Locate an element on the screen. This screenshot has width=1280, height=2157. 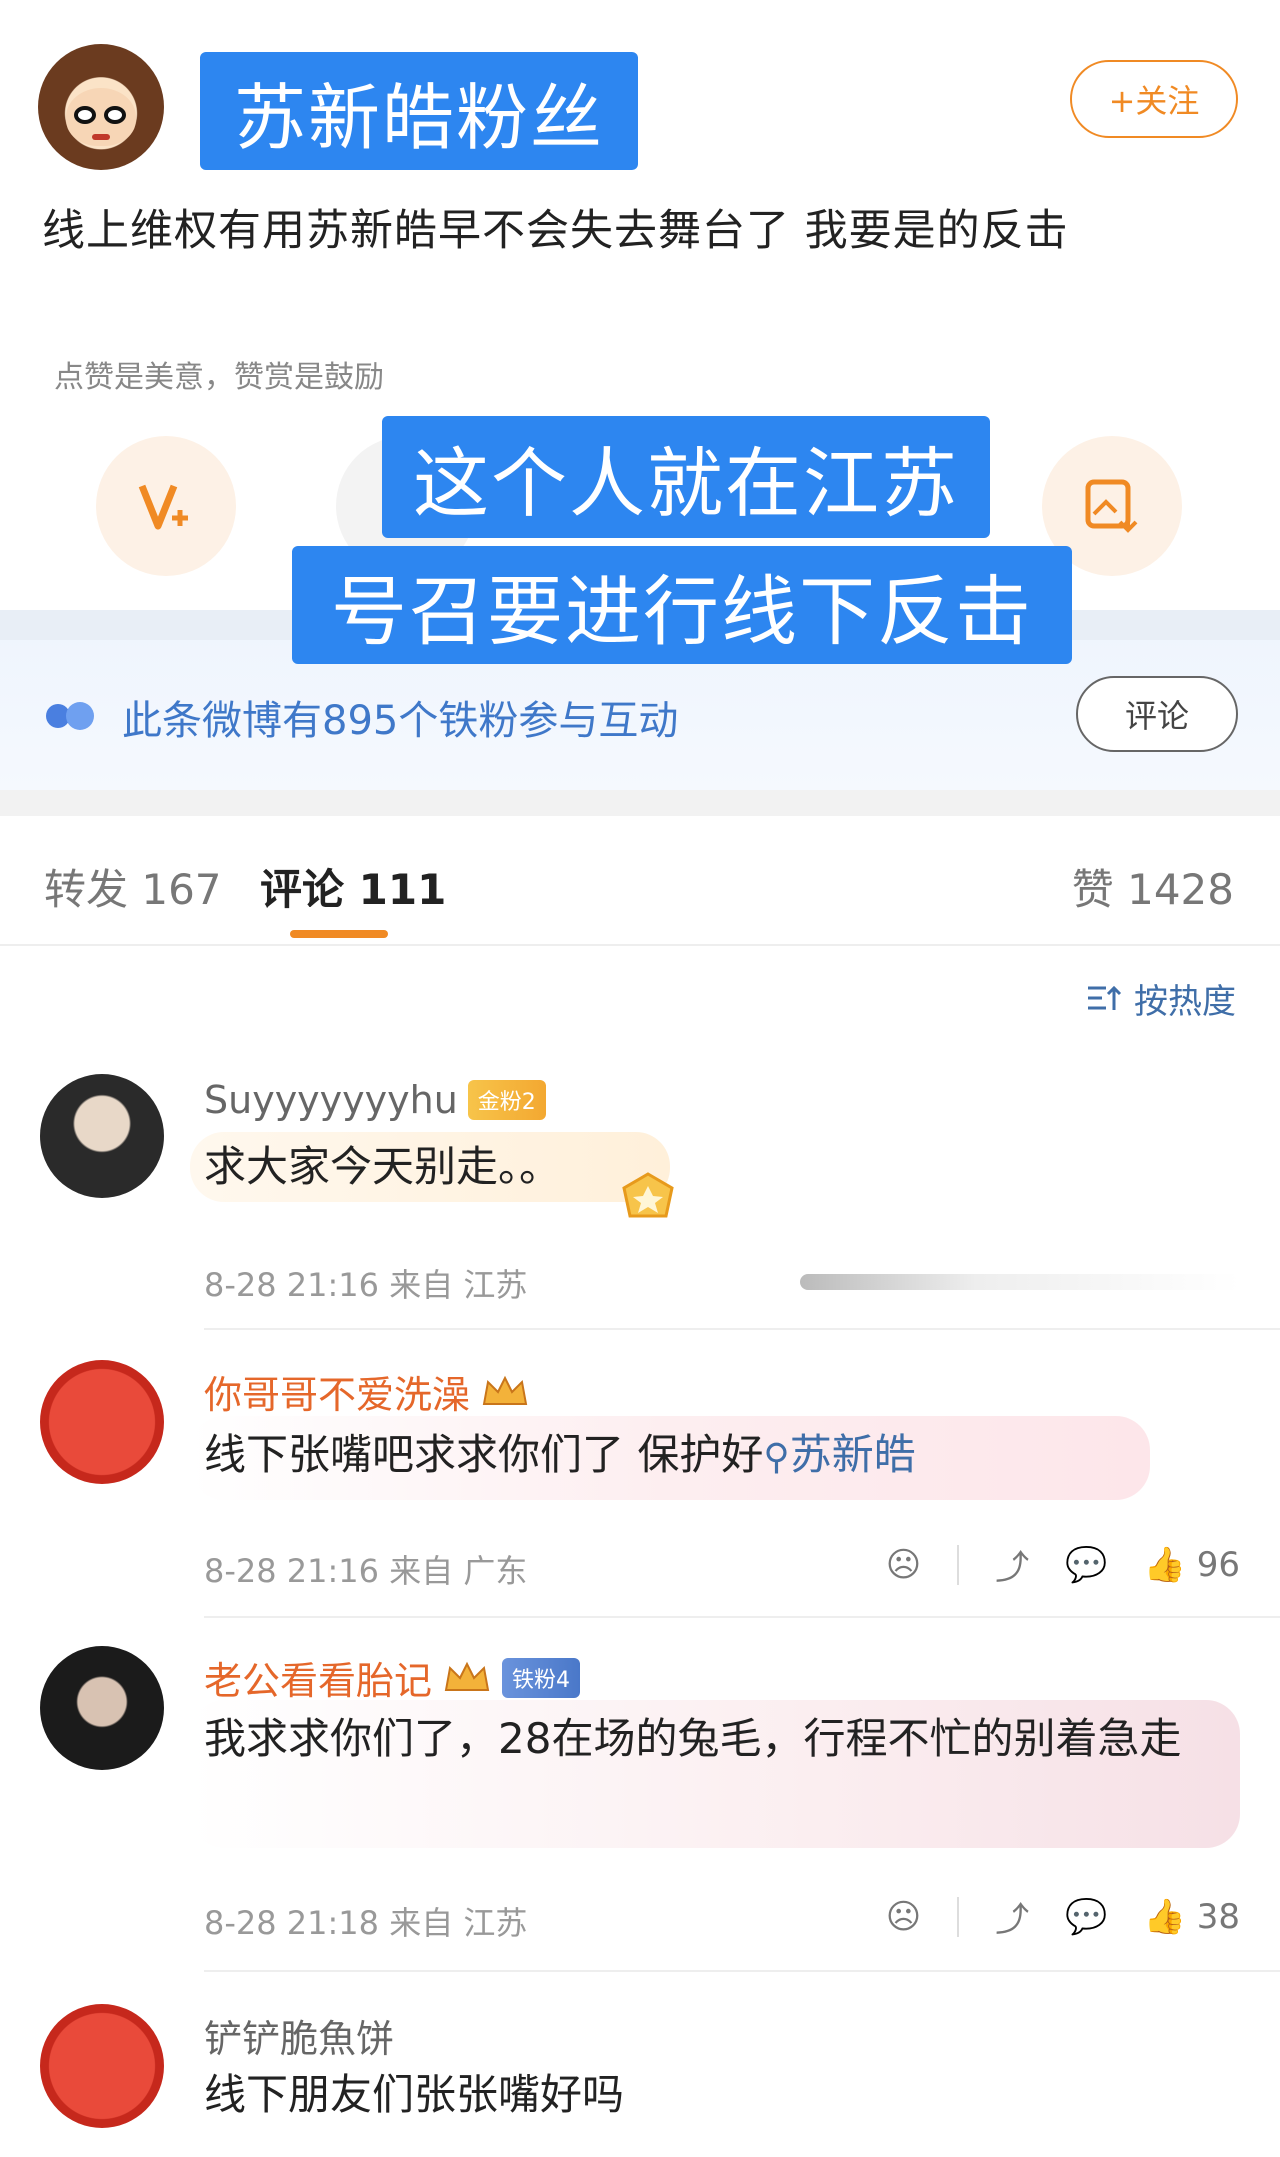
fan-badge: 铁粉4 is located at coordinates (541, 1677).